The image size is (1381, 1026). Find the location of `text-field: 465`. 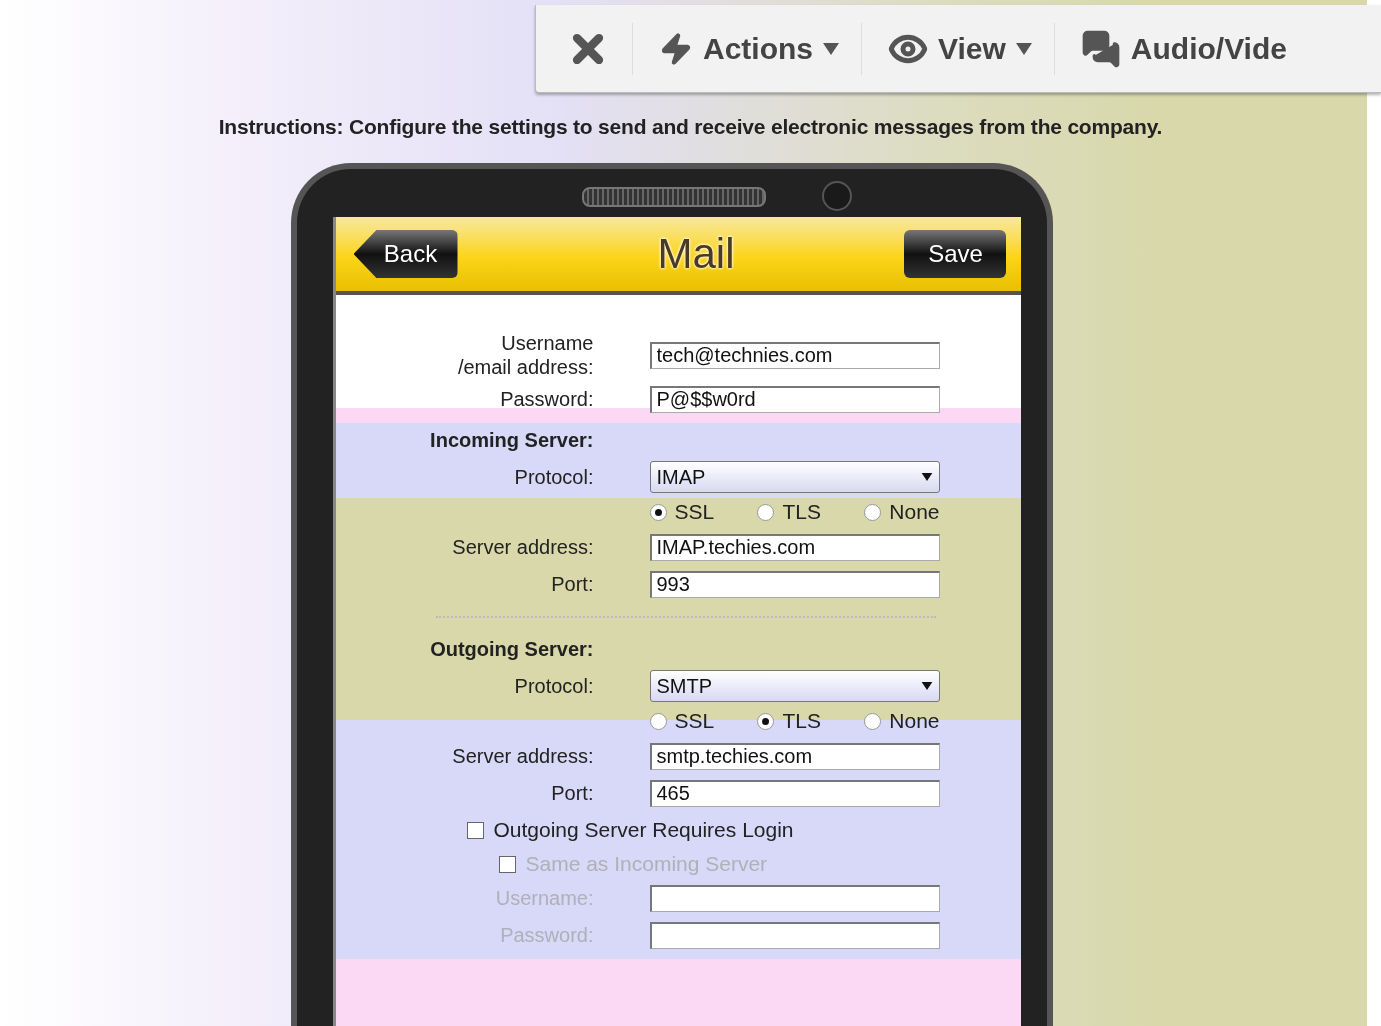

text-field: 465 is located at coordinates (794, 793).